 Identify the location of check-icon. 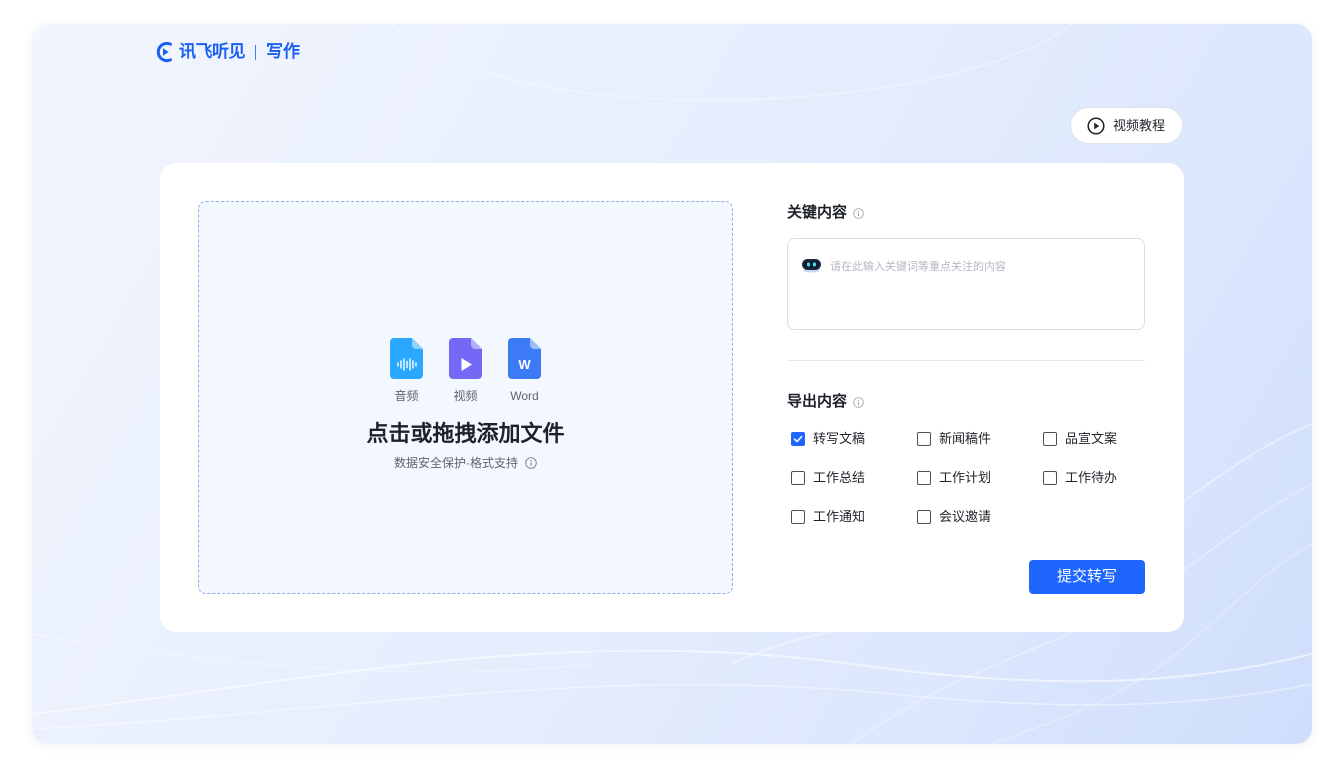
(798, 439).